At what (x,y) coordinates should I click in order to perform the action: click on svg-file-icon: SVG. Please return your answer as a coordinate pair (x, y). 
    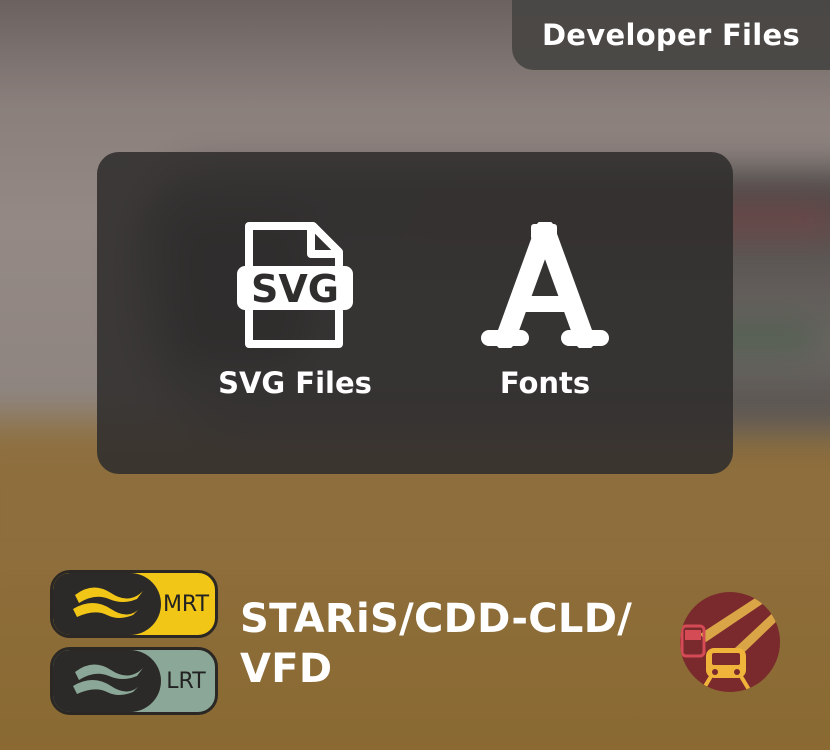
    Looking at the image, I should click on (295, 285).